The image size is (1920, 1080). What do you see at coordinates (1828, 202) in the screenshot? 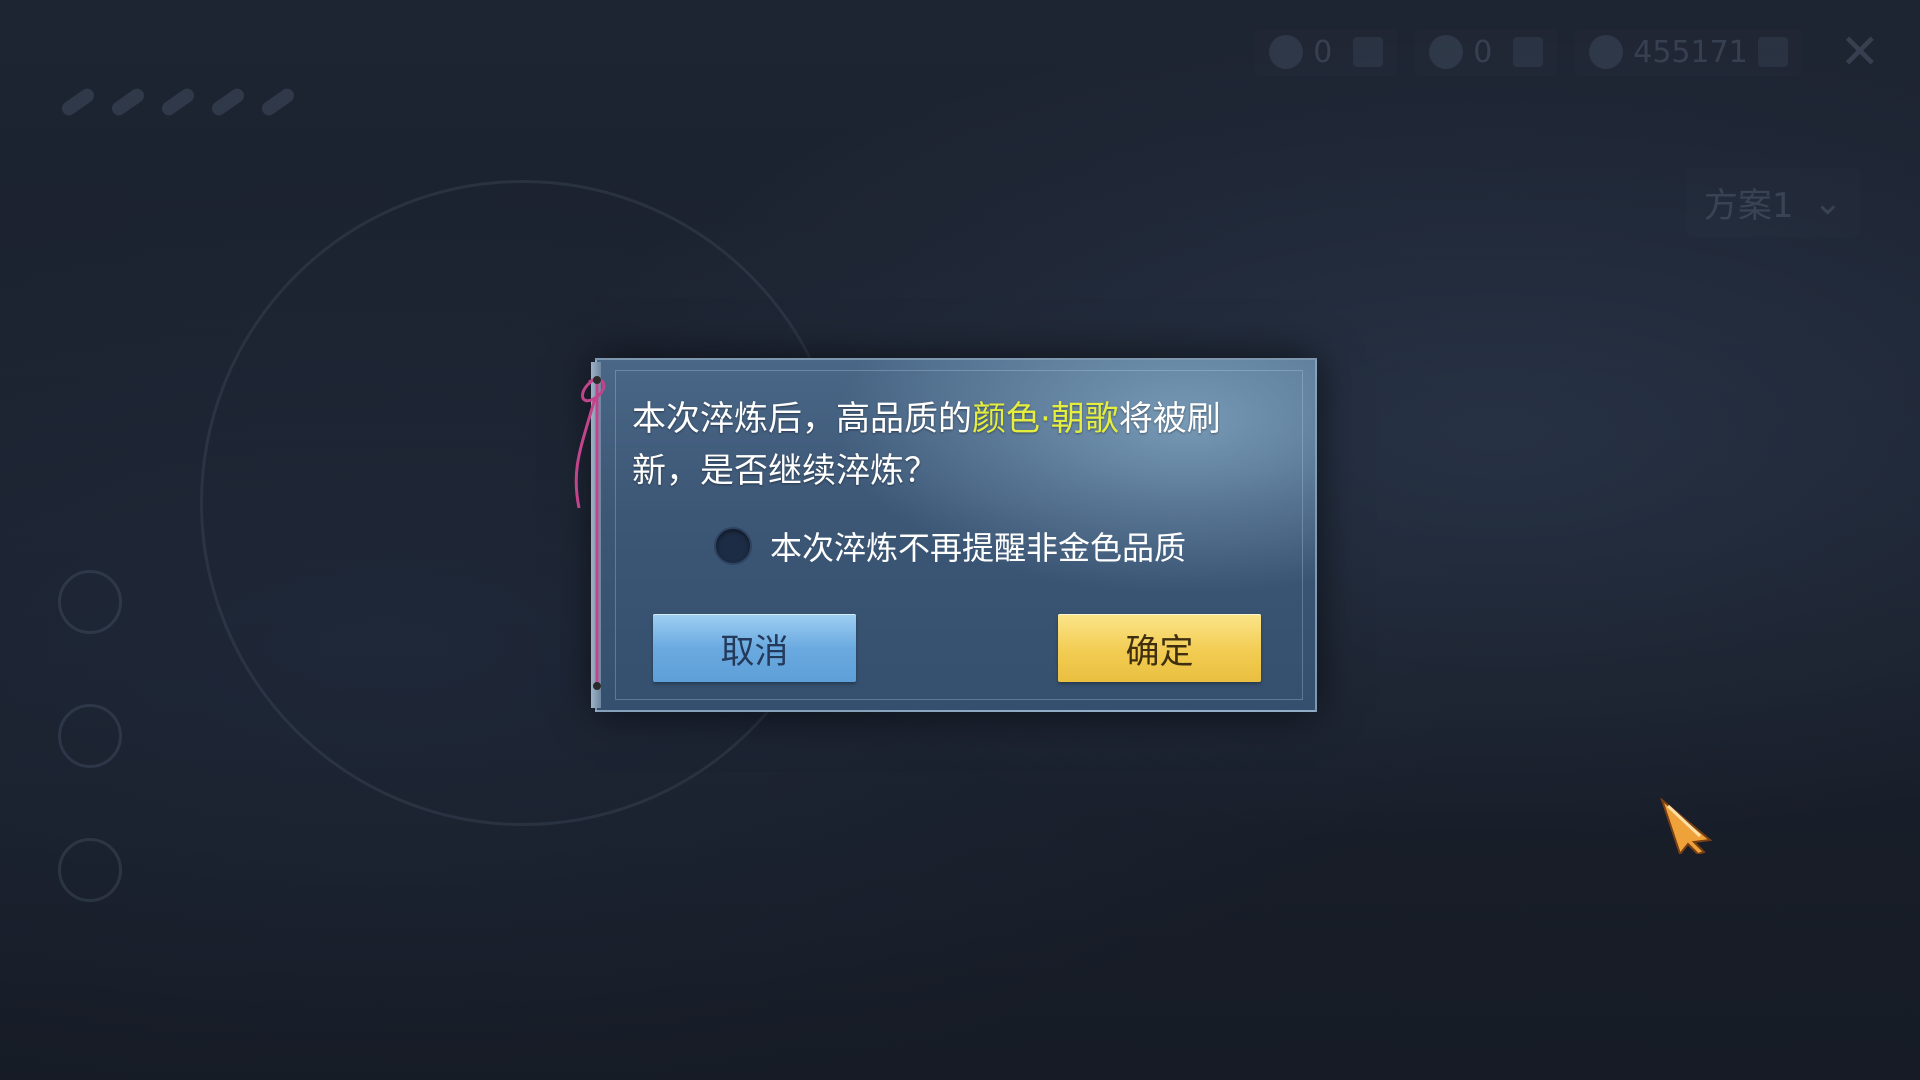
I see `chevron-down-icon: ⌄` at bounding box center [1828, 202].